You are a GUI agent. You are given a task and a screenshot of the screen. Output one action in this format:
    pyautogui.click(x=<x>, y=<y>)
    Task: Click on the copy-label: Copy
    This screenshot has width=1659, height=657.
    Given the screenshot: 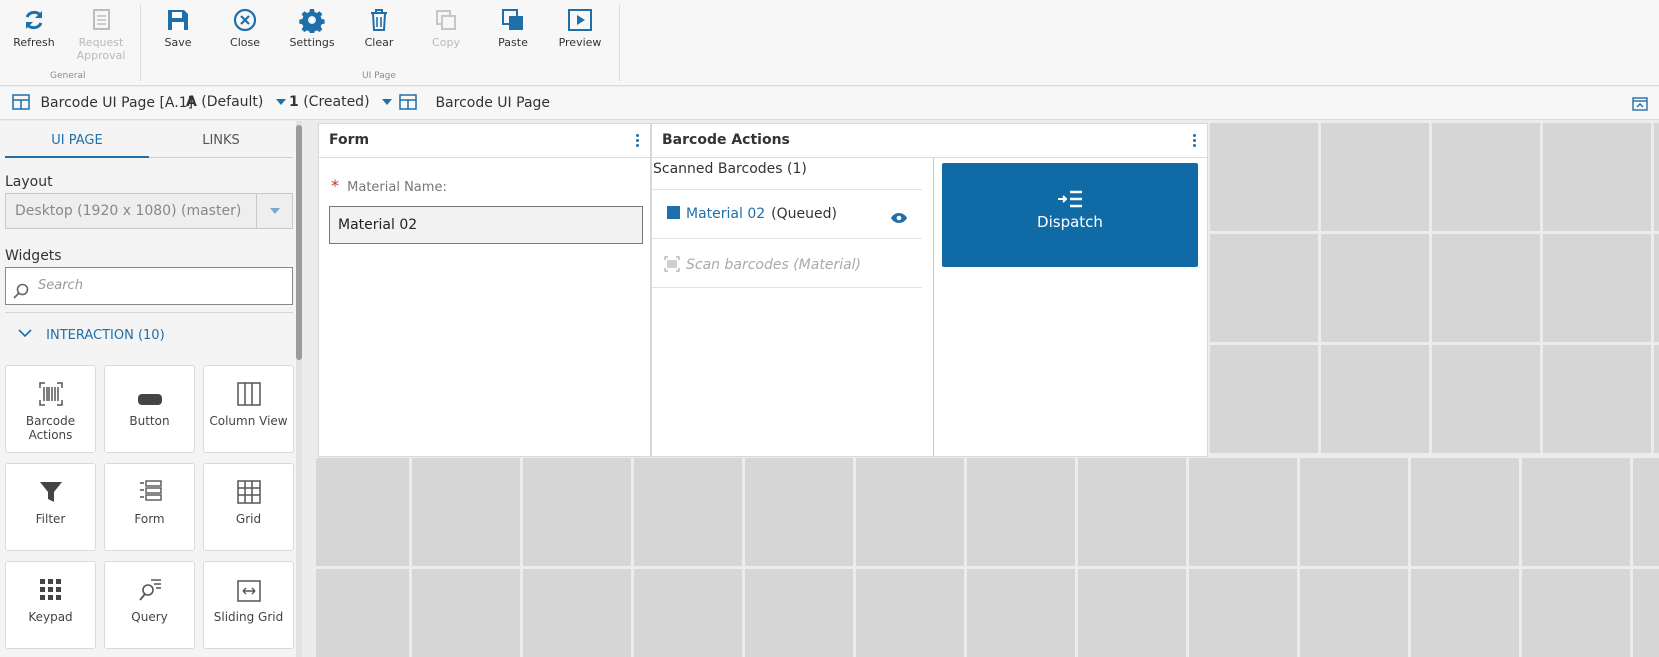 What is the action you would take?
    pyautogui.click(x=446, y=42)
    